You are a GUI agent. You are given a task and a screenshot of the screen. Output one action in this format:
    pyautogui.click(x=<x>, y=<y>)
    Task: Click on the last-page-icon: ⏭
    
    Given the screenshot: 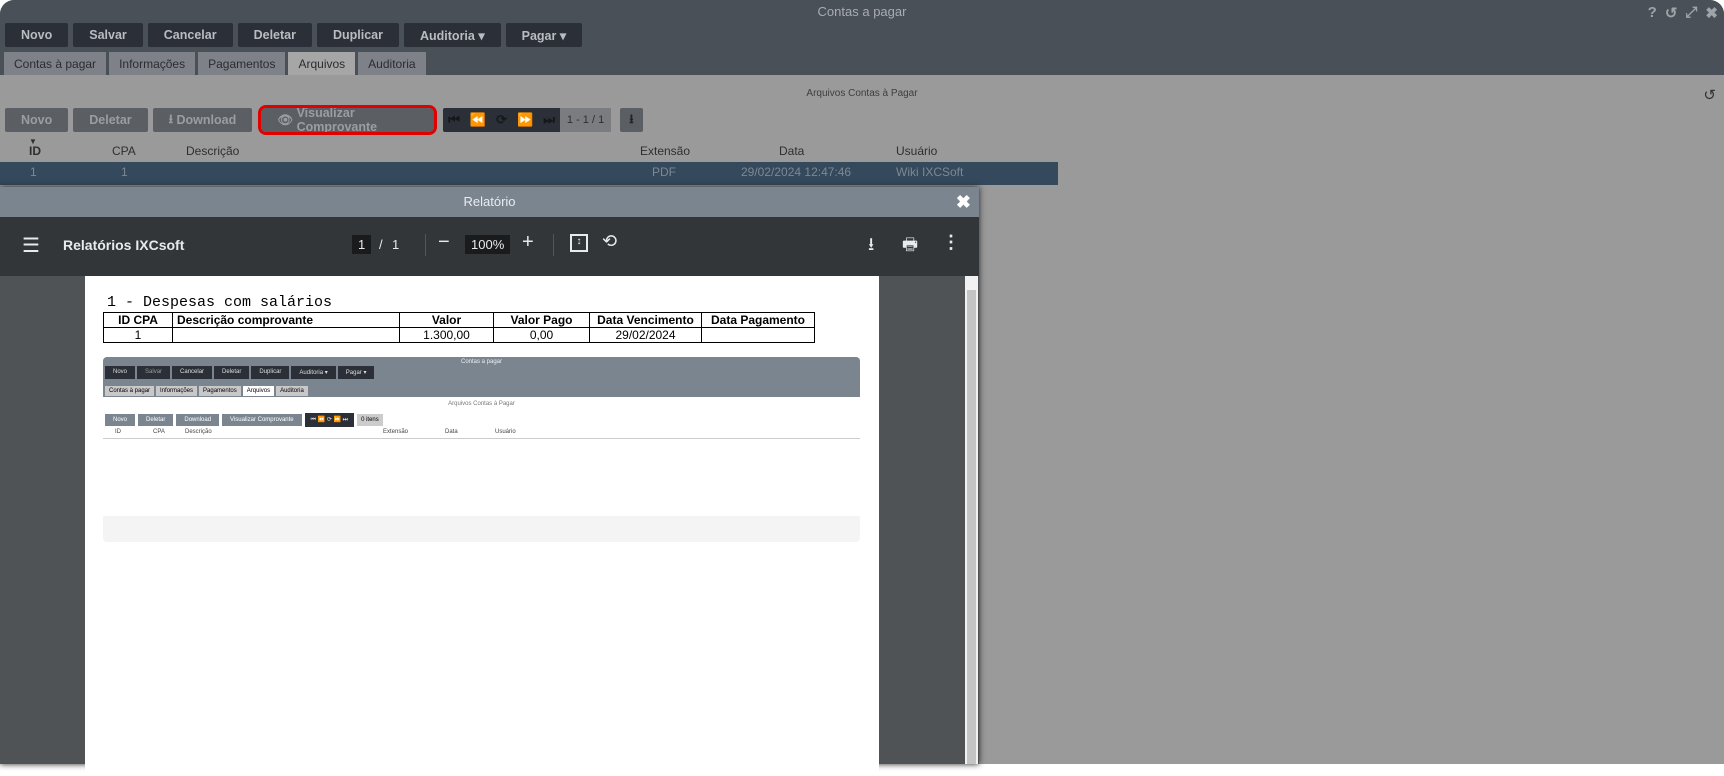 What is the action you would take?
    pyautogui.click(x=549, y=120)
    